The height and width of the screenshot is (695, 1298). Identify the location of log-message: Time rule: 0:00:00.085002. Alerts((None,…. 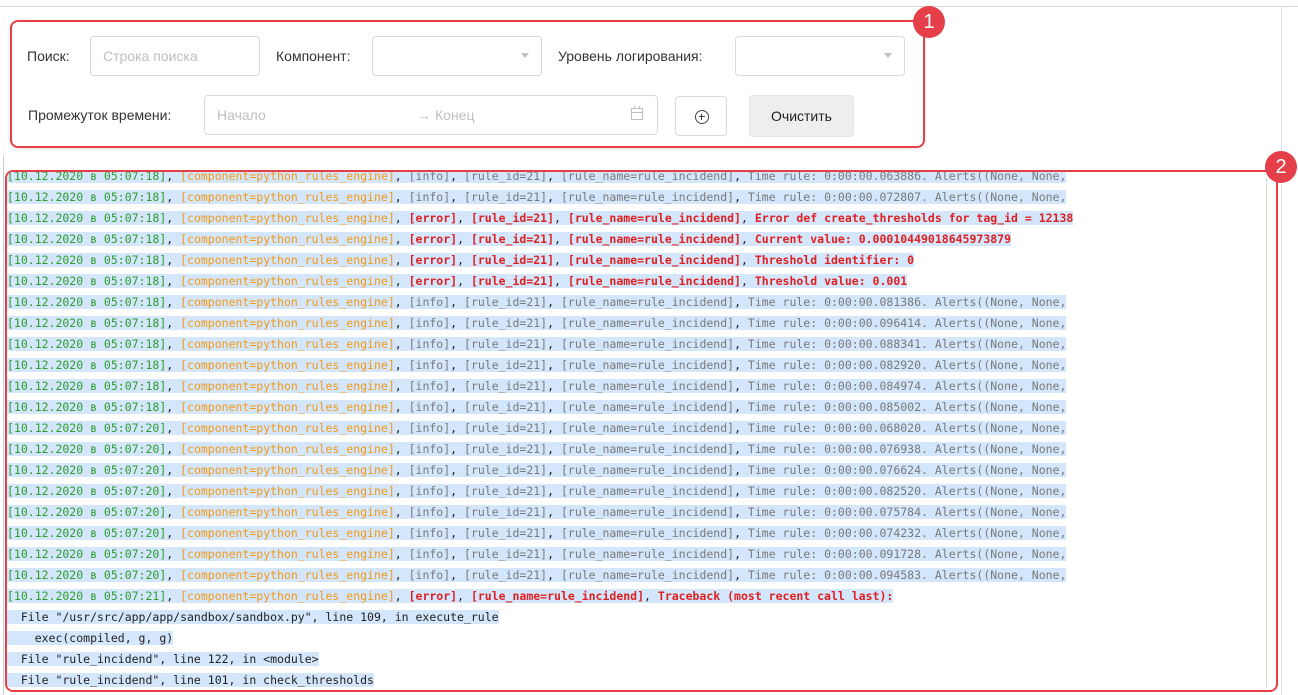
(907, 407).